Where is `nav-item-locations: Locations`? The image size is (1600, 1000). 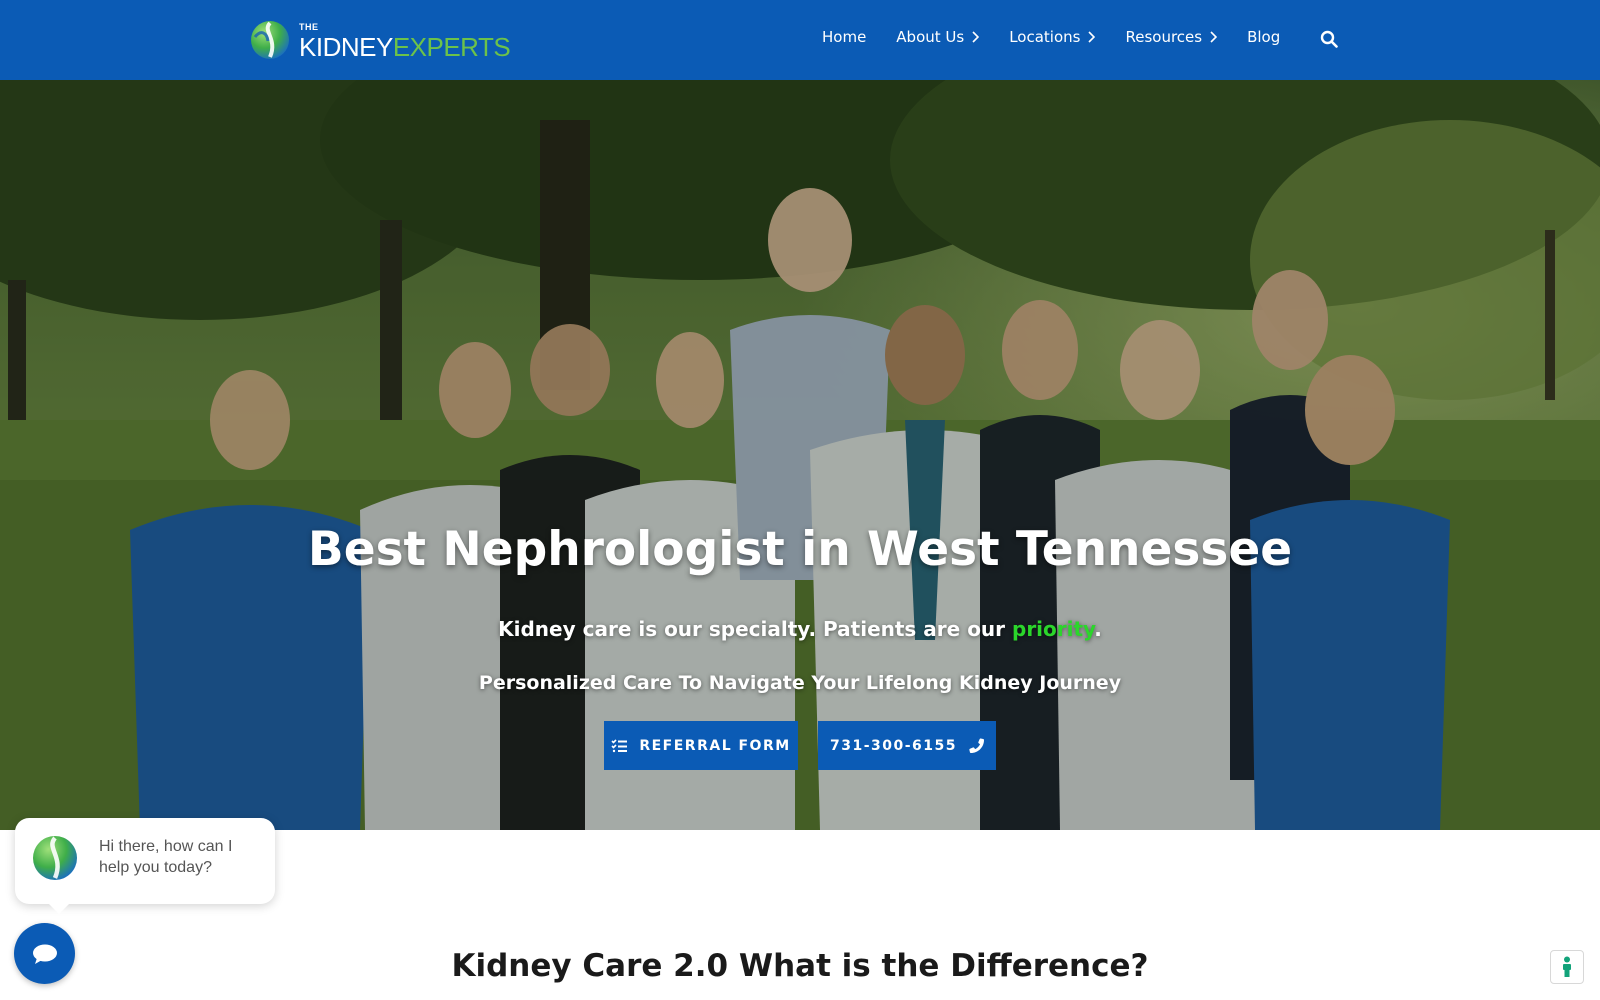 nav-item-locations: Locations is located at coordinates (1052, 37).